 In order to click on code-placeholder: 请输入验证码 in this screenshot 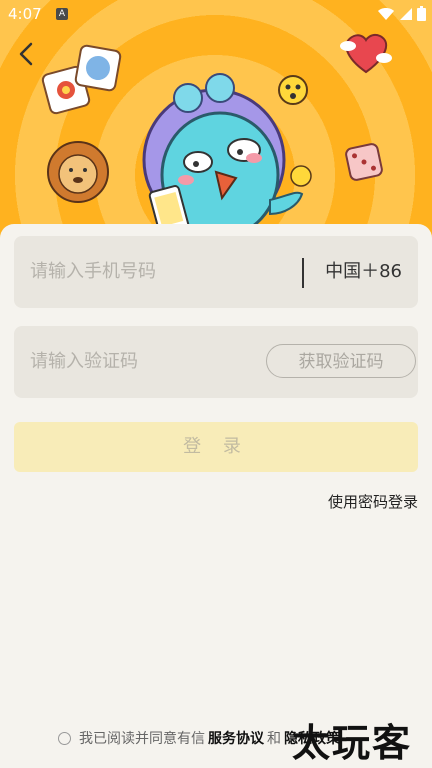, I will do `click(84, 361)`.